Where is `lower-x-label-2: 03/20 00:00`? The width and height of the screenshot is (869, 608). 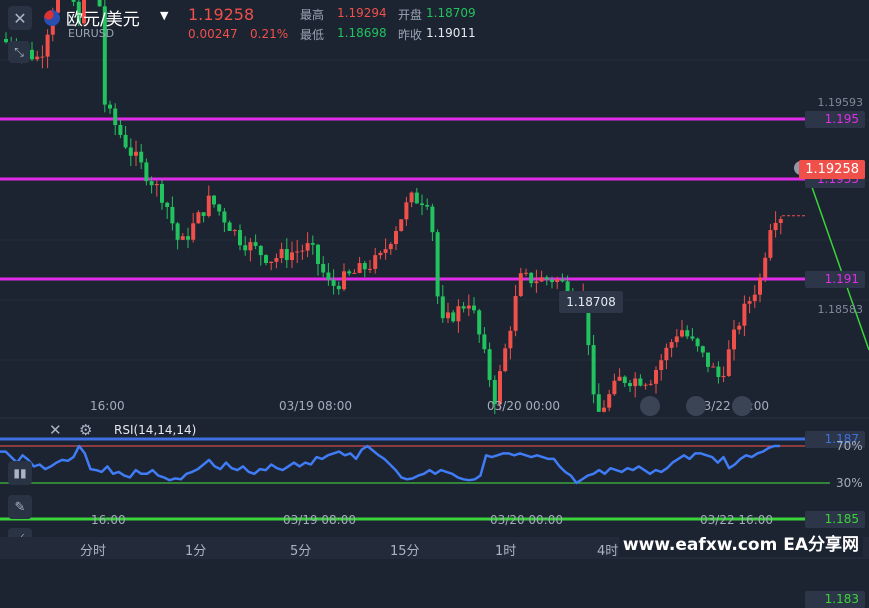 lower-x-label-2: 03/20 00:00 is located at coordinates (526, 520).